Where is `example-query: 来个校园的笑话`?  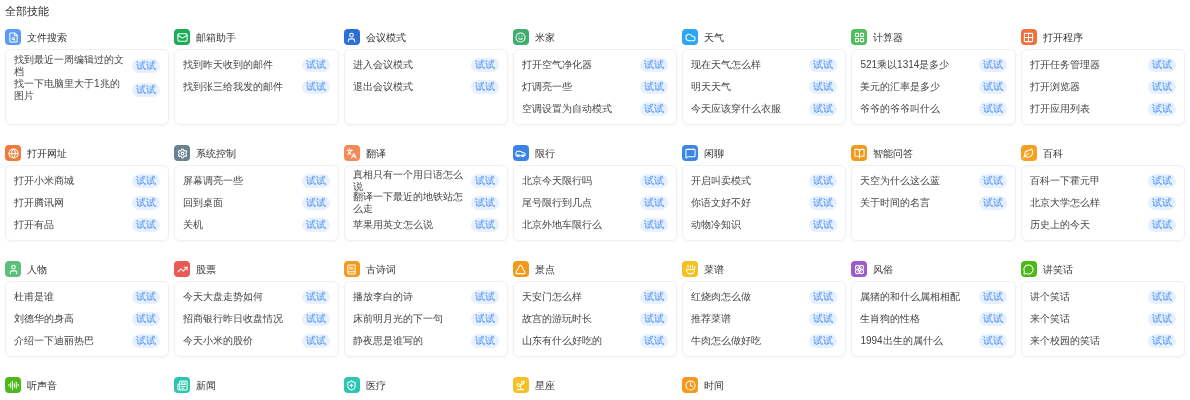
example-query: 来个校园的笑话 is located at coordinates (1064, 341).